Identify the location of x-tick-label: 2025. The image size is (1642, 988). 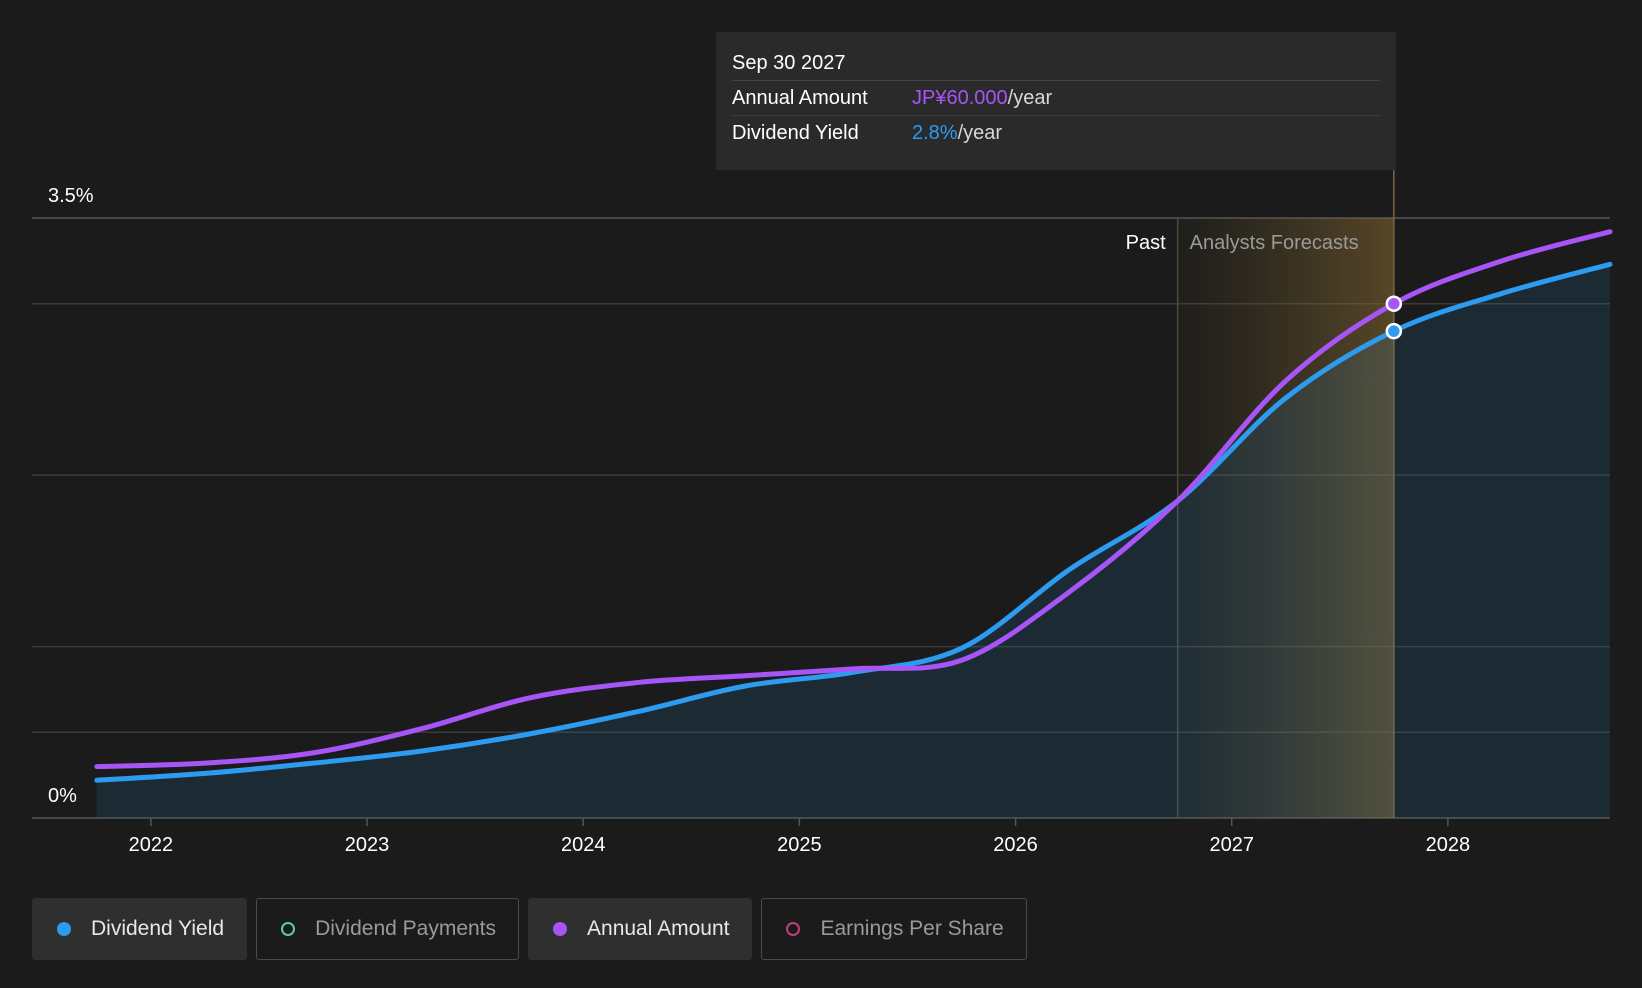
(799, 845).